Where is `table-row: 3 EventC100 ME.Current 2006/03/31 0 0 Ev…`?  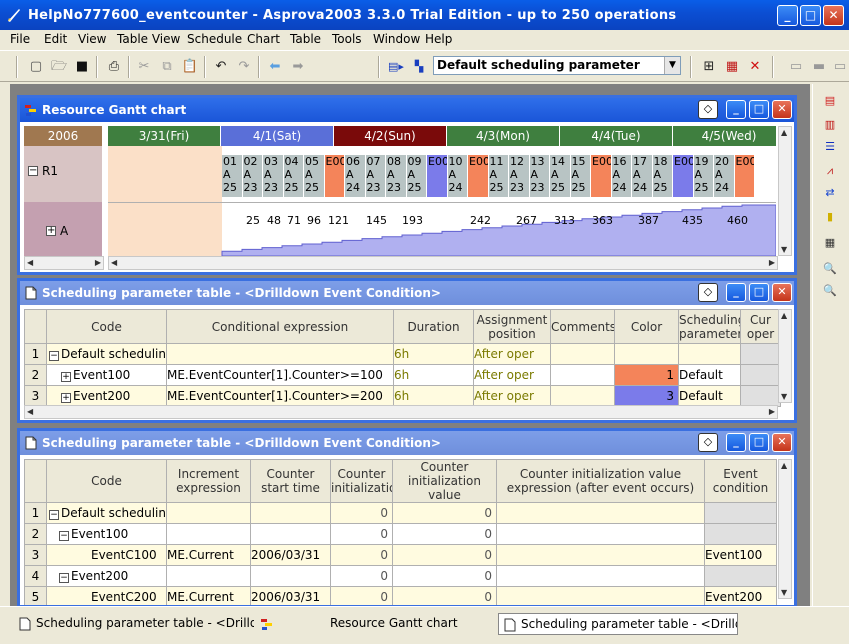
table-row: 3 EventC100 ME.Current 2006/03/31 0 0 Ev… is located at coordinates (400, 555).